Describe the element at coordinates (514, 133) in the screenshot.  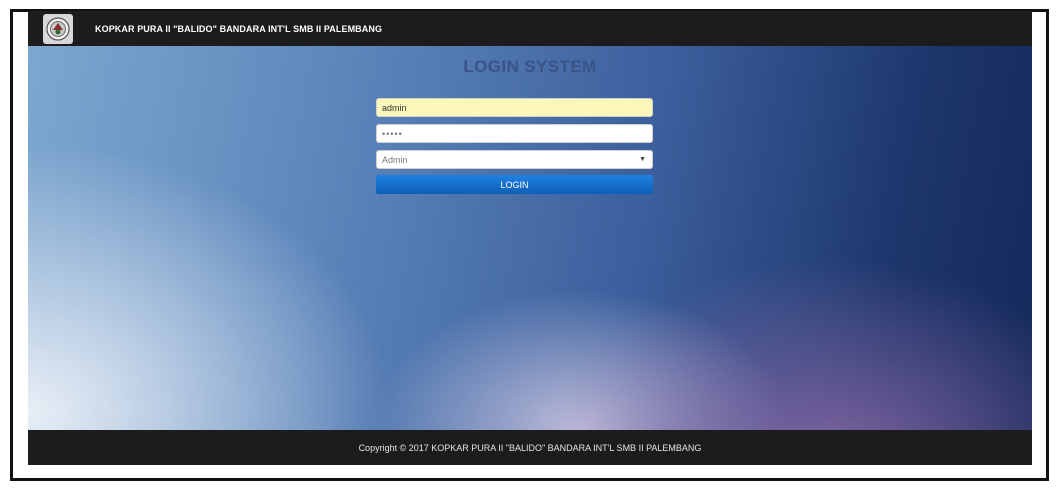
I see `password-field: •••••` at that location.